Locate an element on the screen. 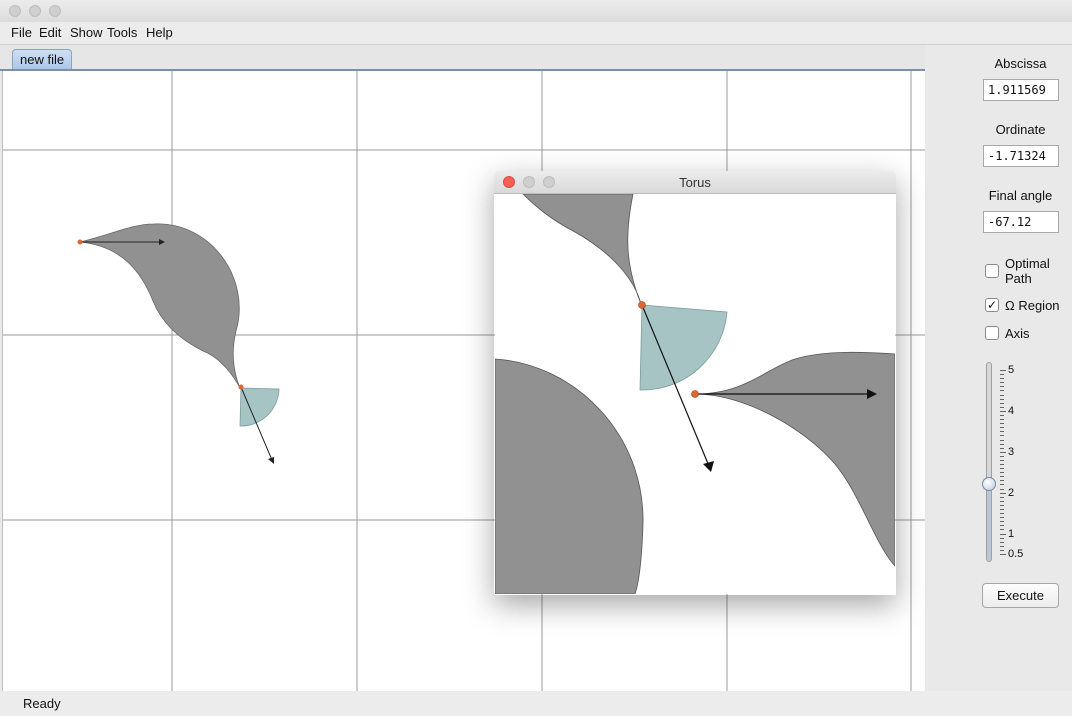 The image size is (1072, 716). tick-label-0-5: 0.5 is located at coordinates (1016, 554).